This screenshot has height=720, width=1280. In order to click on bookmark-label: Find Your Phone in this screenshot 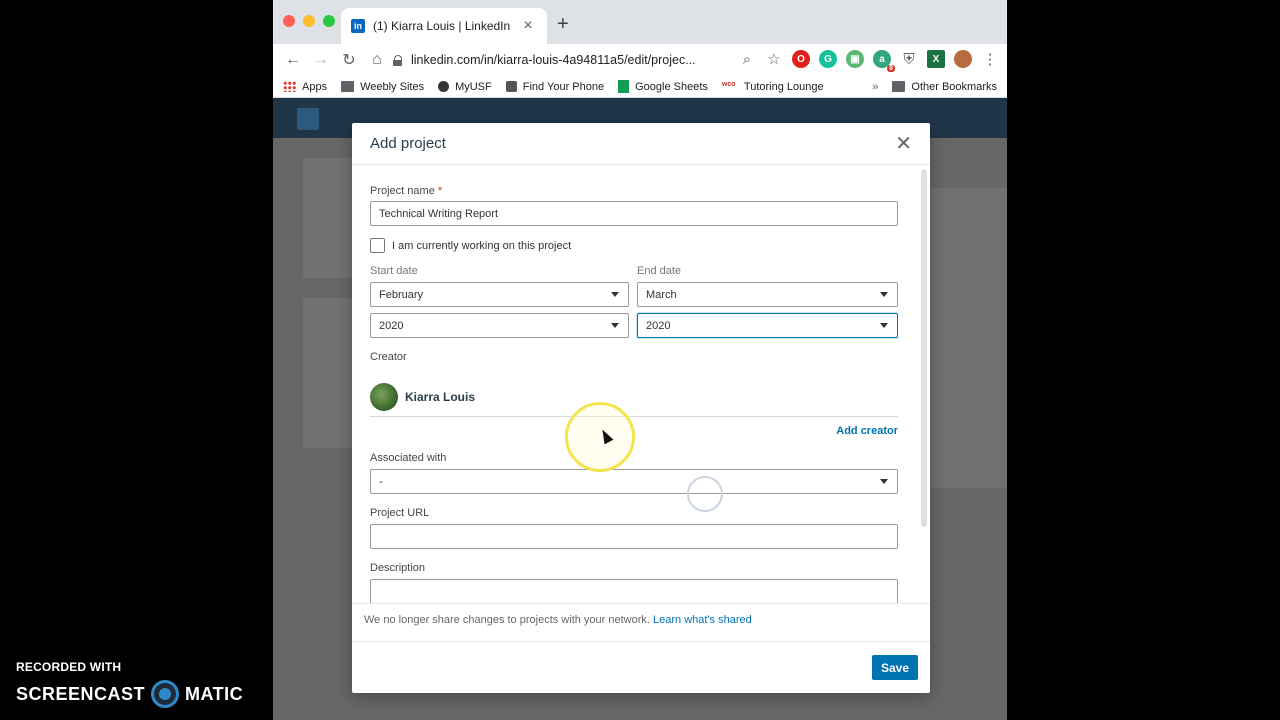, I will do `click(563, 86)`.